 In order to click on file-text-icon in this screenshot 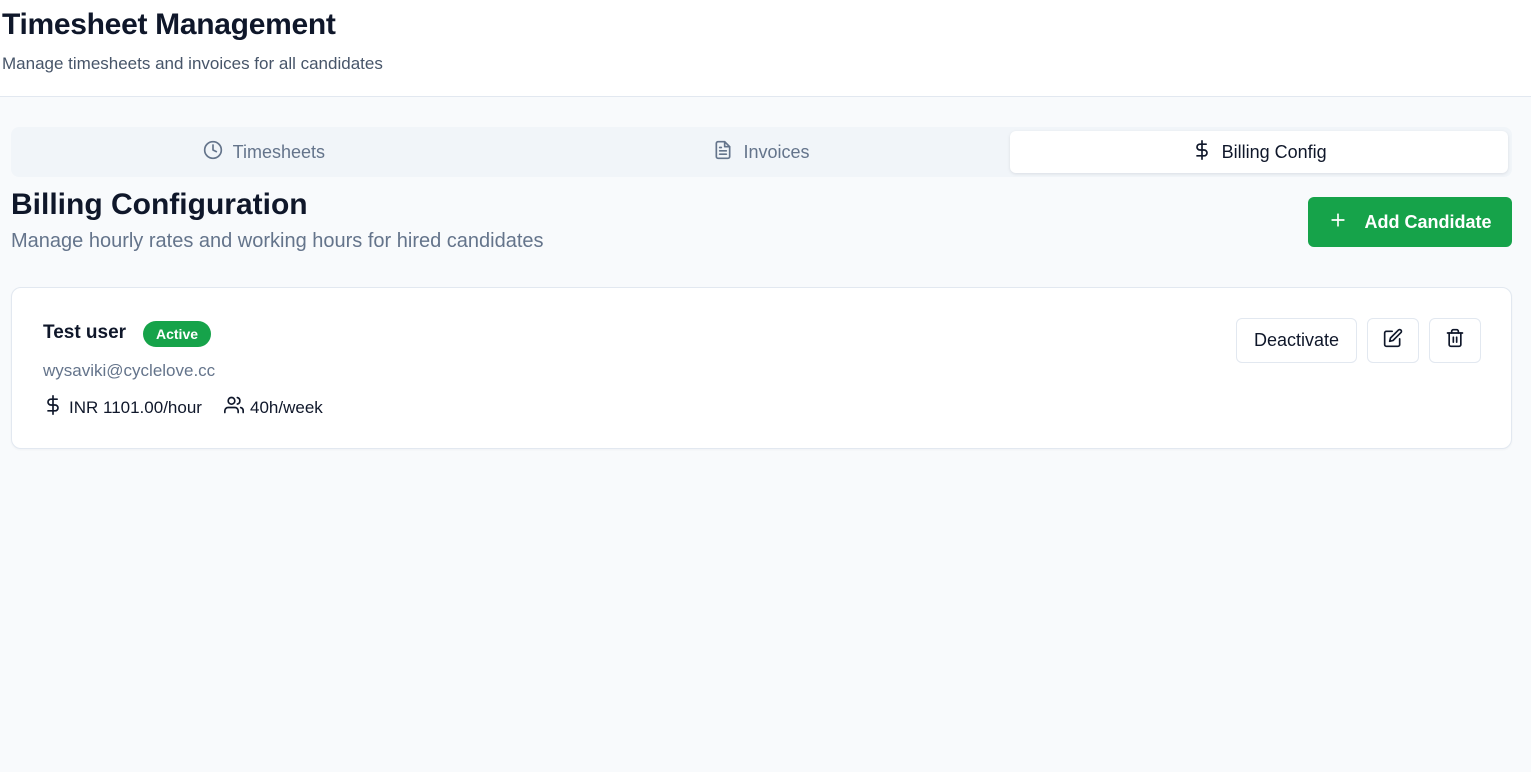, I will do `click(723, 152)`.